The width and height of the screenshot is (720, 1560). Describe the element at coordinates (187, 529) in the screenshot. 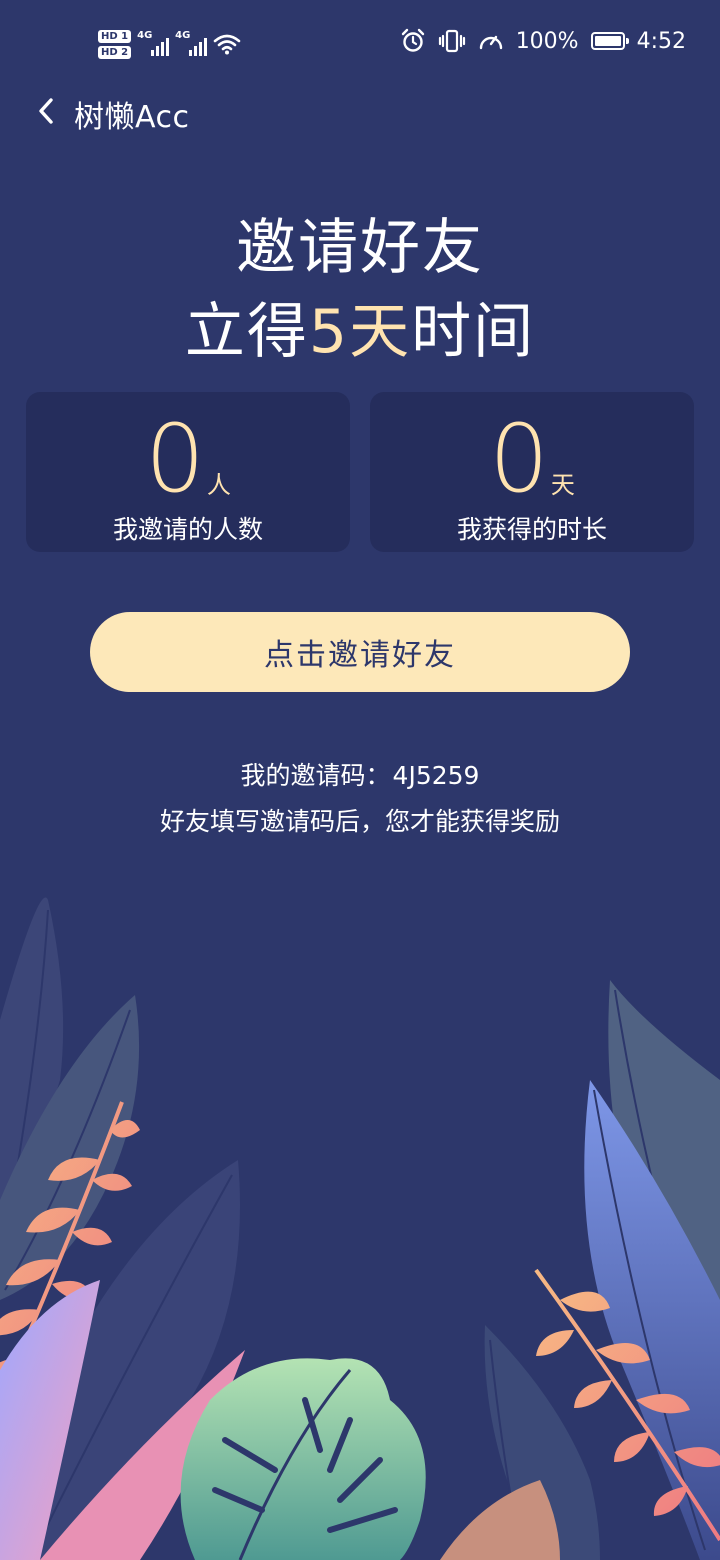

I see `invited-label: 我邀请的人数` at that location.